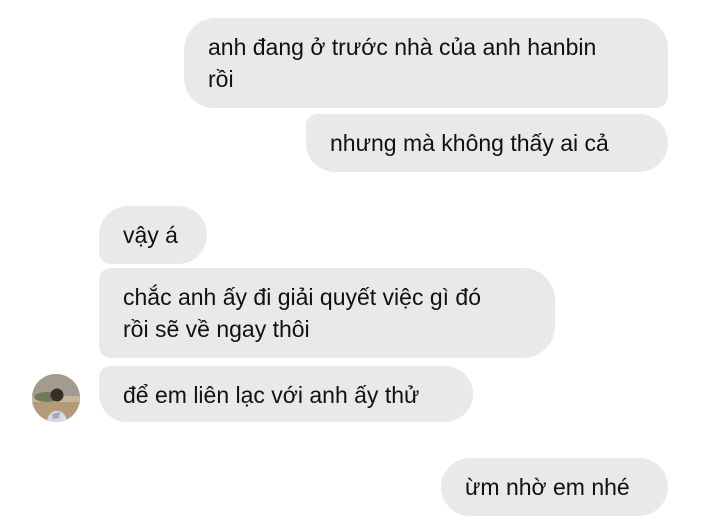 The width and height of the screenshot is (720, 524). Describe the element at coordinates (402, 47) in the screenshot. I see `message-text: anh đang ở trước nhà của anh hanbin` at that location.